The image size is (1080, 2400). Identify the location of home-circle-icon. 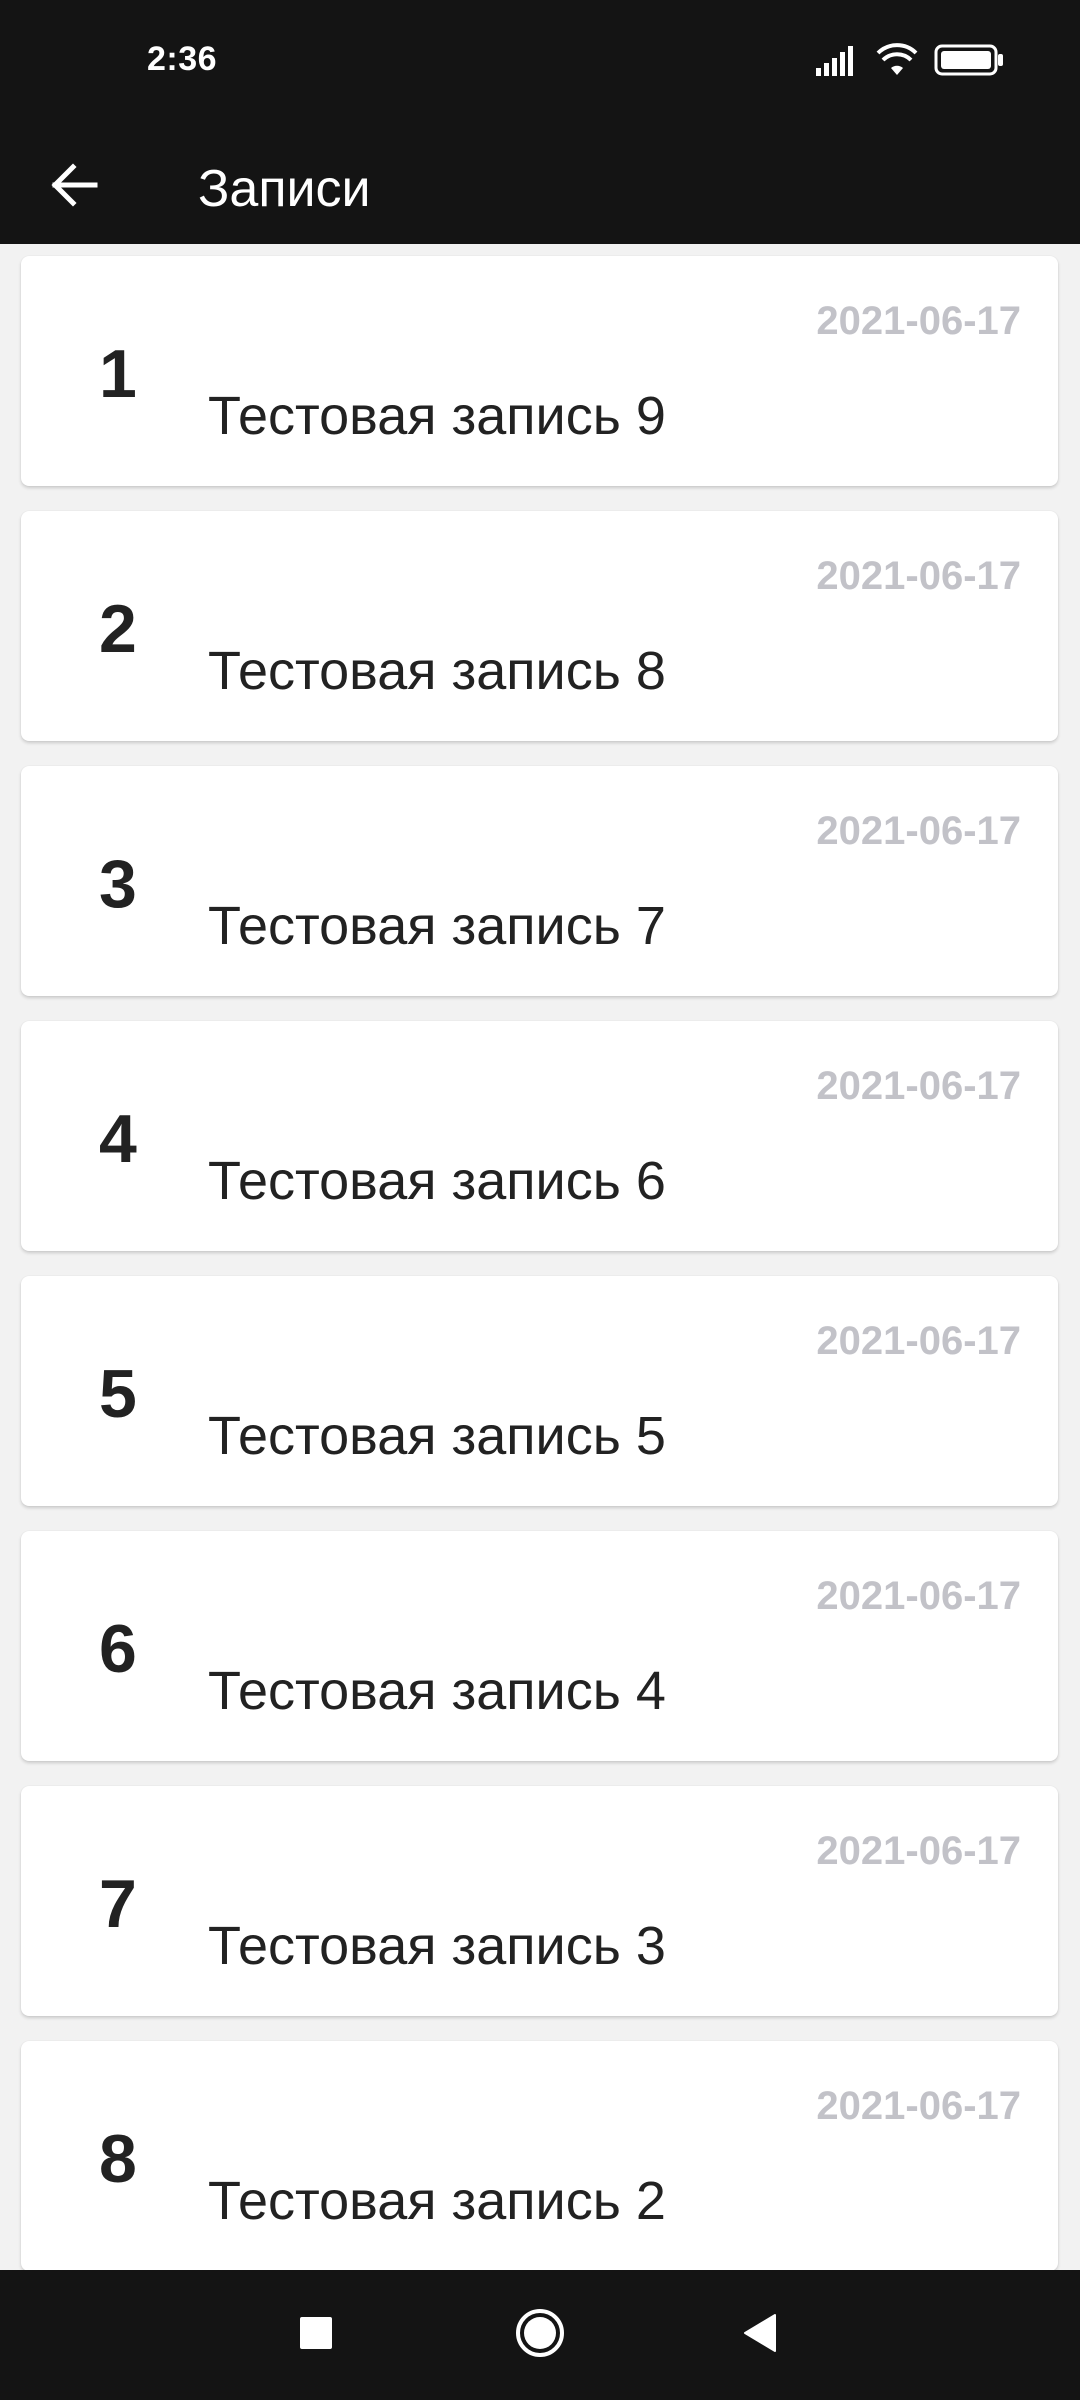
(540, 2335).